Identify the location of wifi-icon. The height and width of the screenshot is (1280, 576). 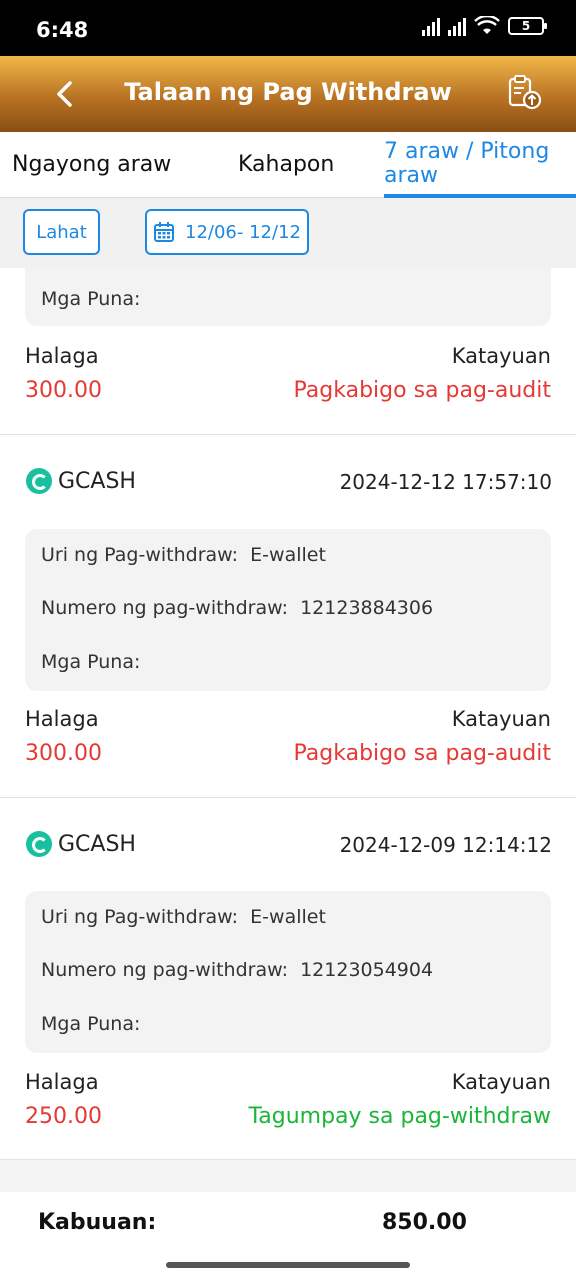
(487, 25).